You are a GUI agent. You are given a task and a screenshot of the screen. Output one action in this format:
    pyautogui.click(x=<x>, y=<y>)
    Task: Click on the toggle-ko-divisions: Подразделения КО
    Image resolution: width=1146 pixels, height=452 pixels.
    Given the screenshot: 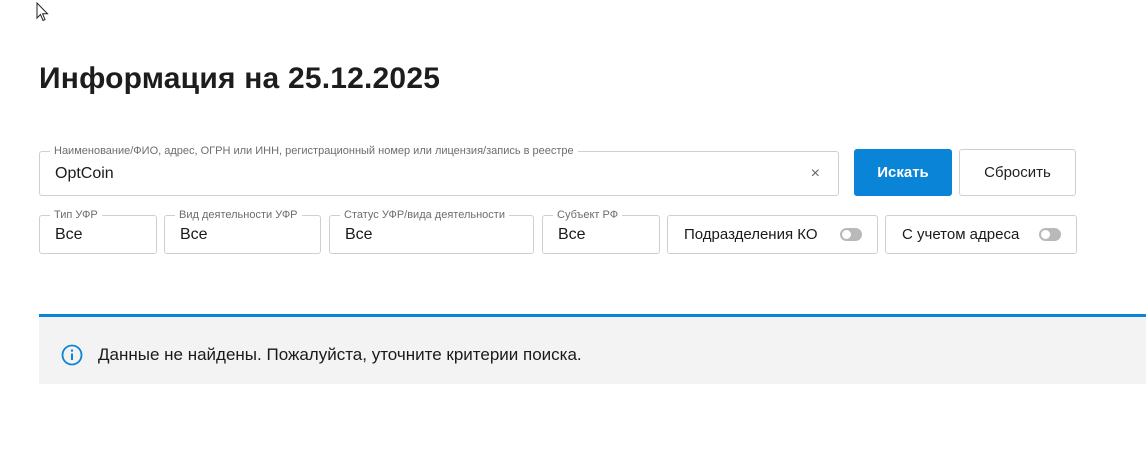 What is the action you would take?
    pyautogui.click(x=772, y=234)
    